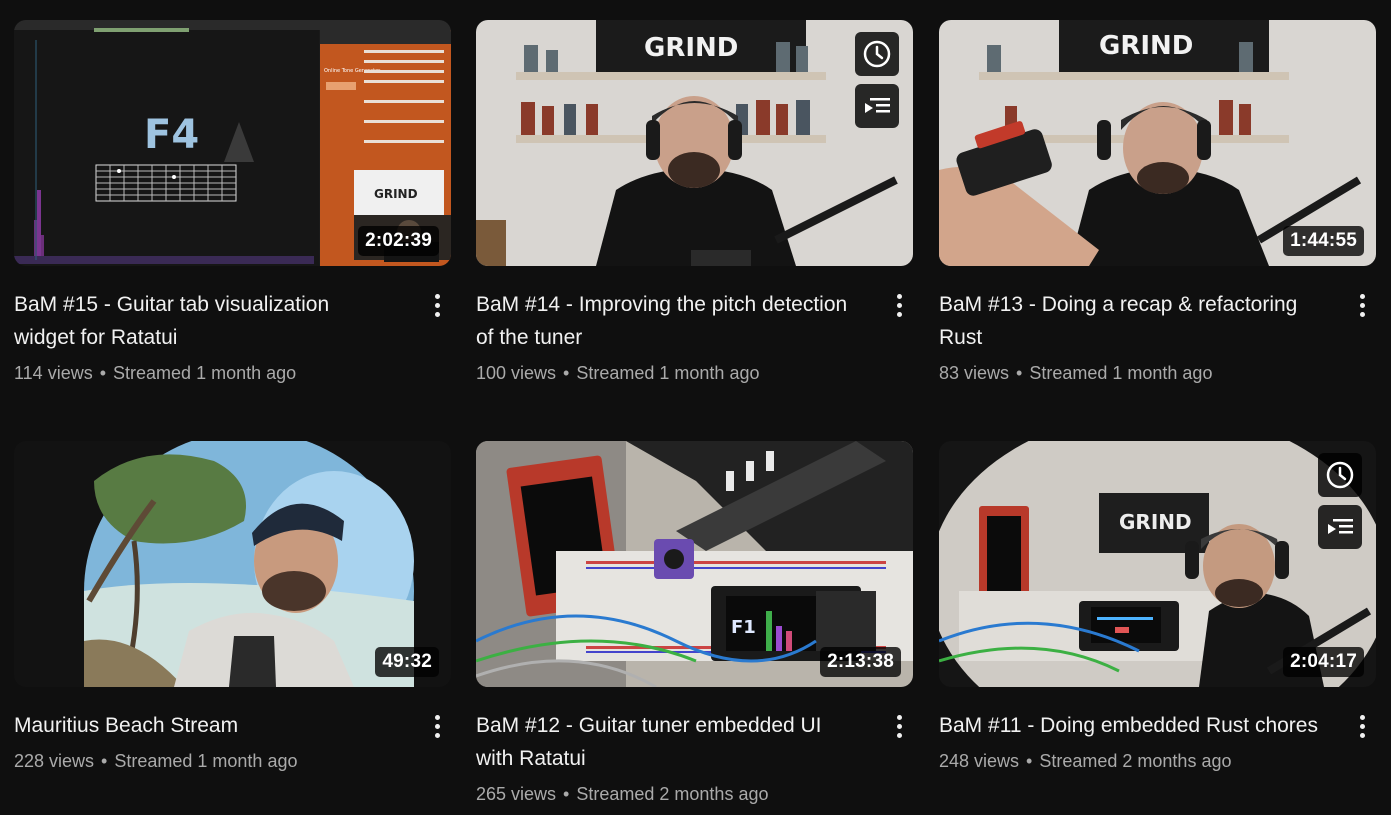 This screenshot has width=1391, height=815. I want to click on video-duration: 2:02:39, so click(398, 241).